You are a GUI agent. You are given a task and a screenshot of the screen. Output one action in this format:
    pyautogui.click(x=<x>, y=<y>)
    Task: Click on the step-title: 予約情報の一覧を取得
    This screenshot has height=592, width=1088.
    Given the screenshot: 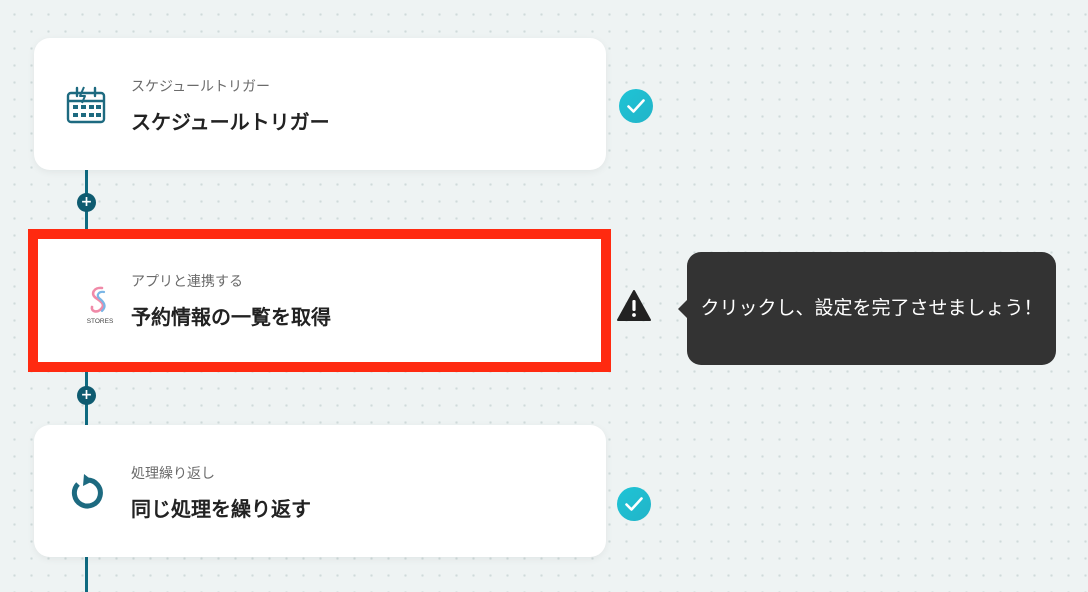 What is the action you would take?
    pyautogui.click(x=231, y=317)
    